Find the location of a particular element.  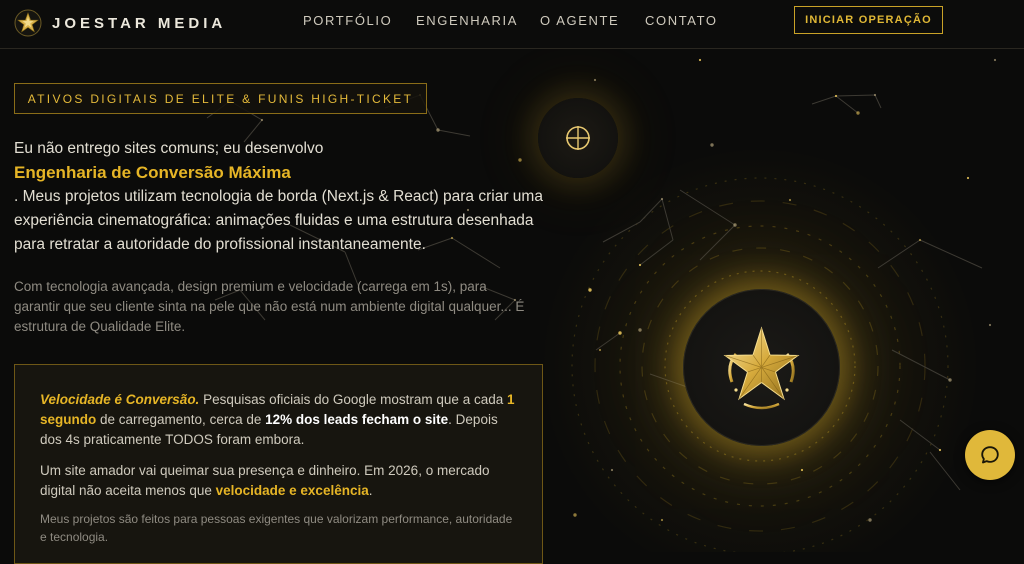

brand-name: JOESTAR MEDIA is located at coordinates (139, 23).